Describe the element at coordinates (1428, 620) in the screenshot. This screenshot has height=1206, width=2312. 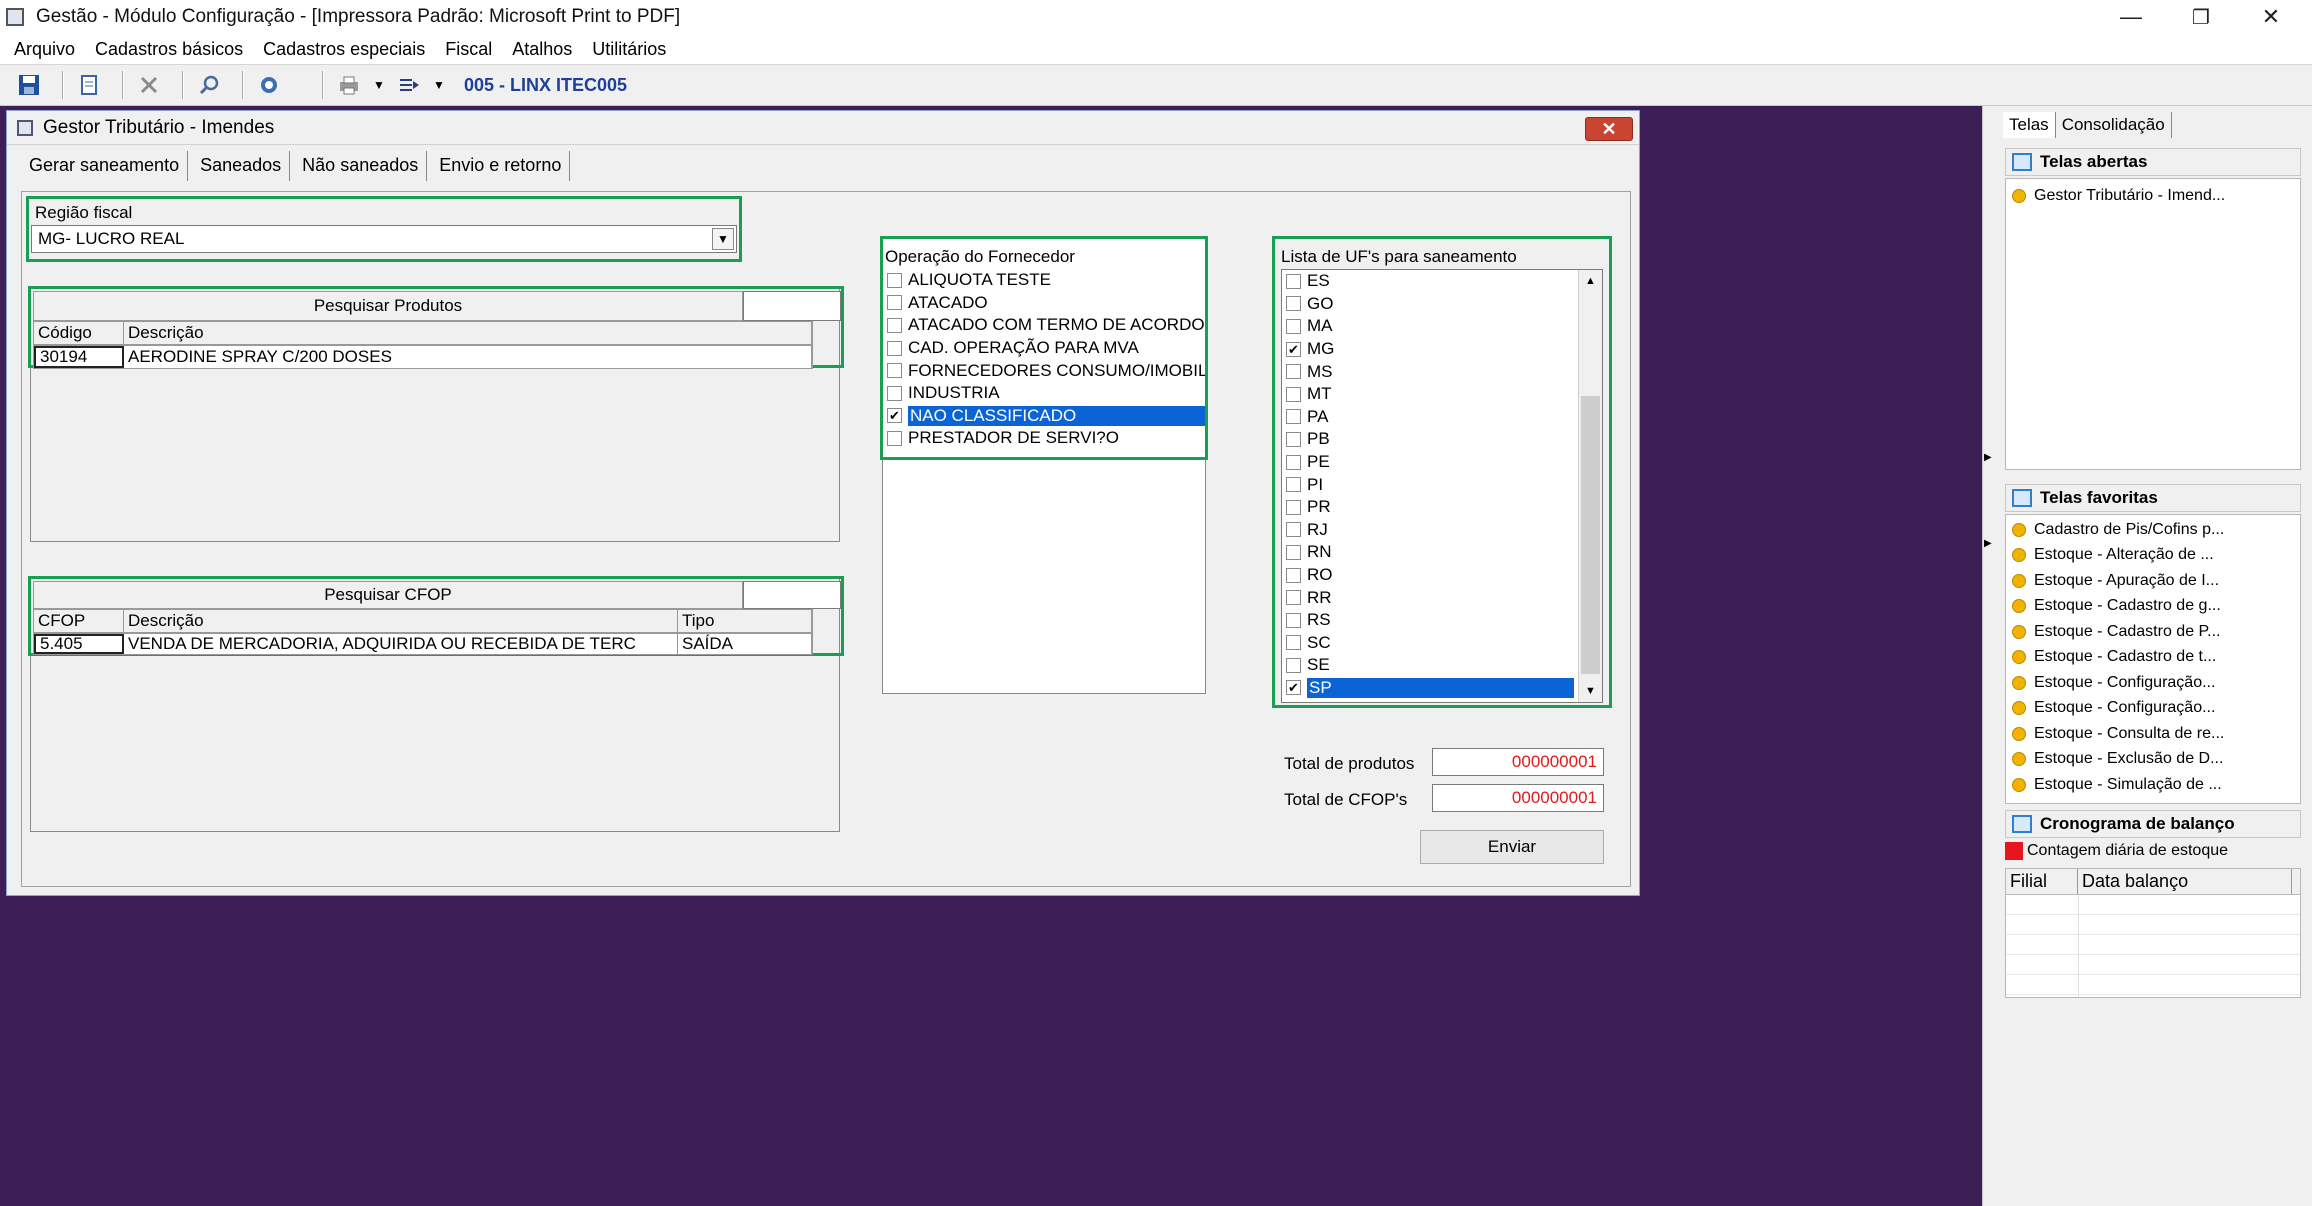
I see `list-item: RS` at that location.